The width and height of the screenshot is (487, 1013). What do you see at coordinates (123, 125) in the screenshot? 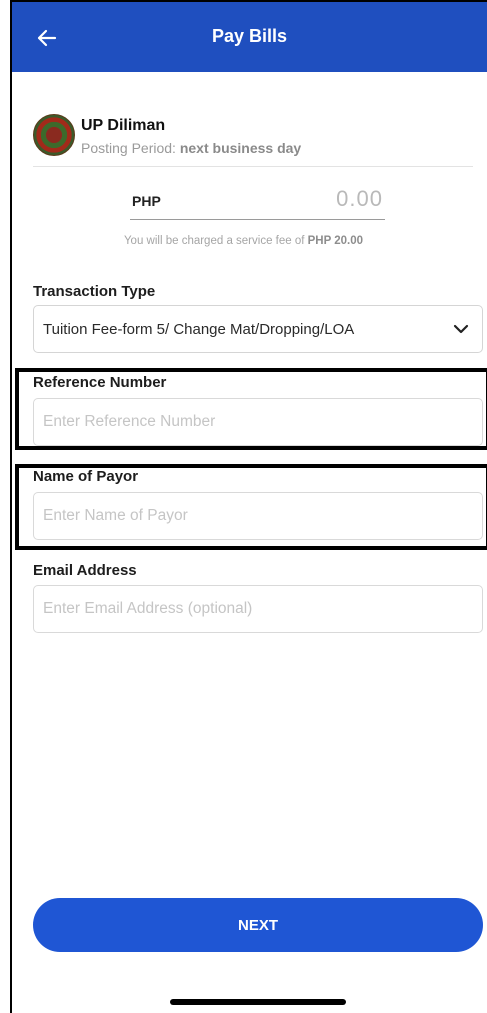
I see `merchant-name: UP Diliman` at bounding box center [123, 125].